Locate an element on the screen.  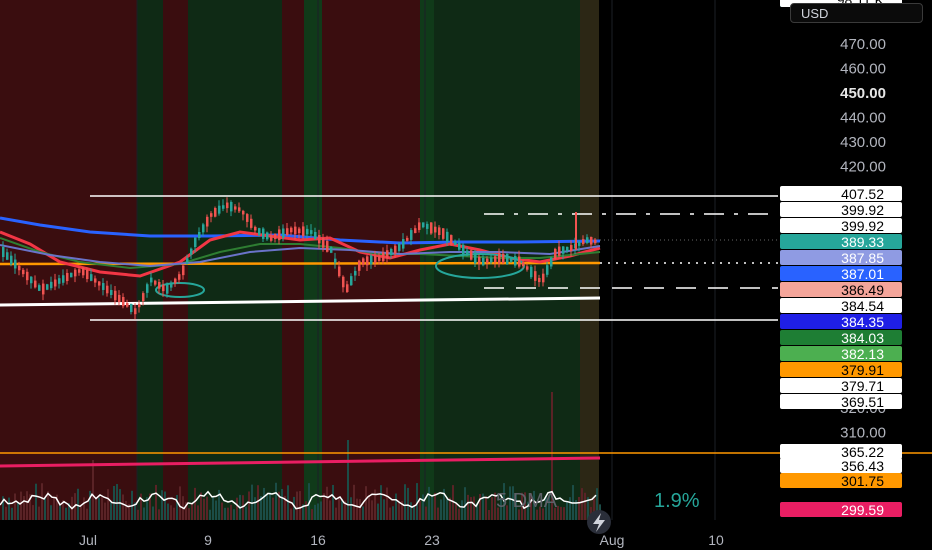
lightning-icon is located at coordinates (599, 522).